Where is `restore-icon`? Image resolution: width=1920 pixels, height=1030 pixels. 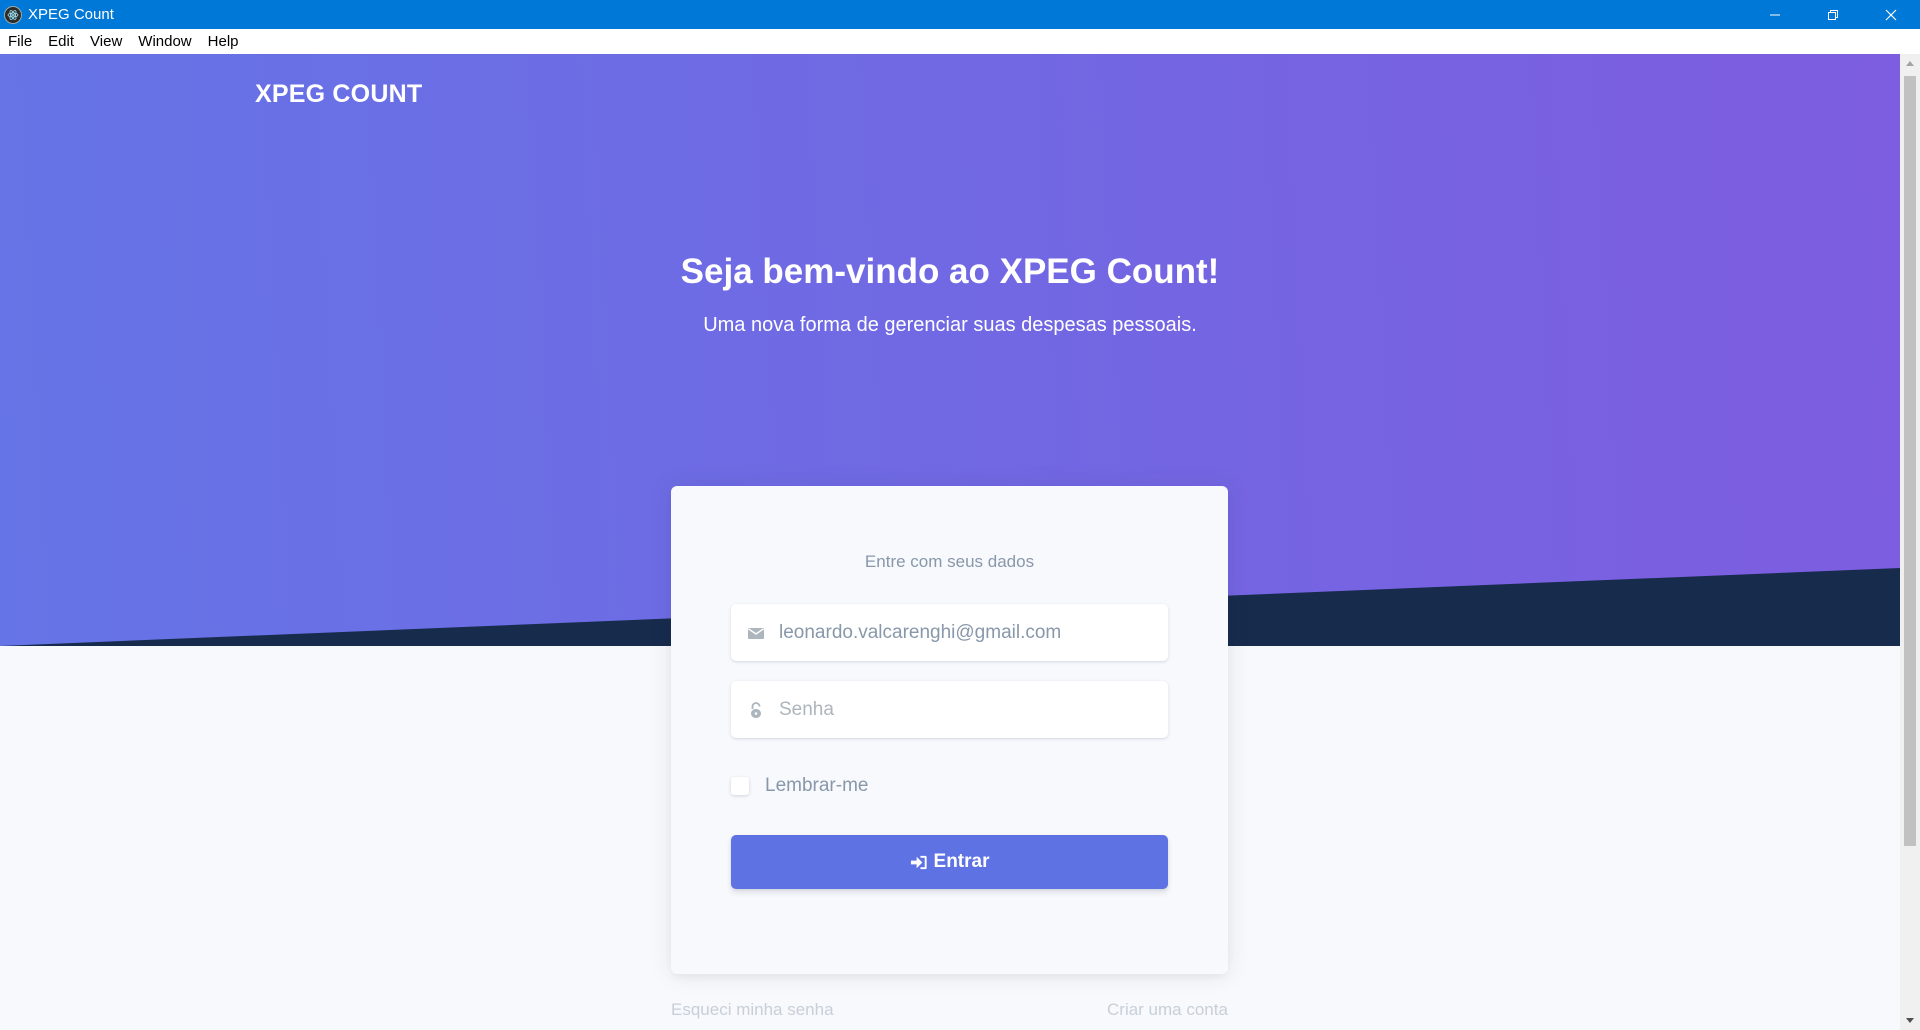
restore-icon is located at coordinates (1833, 14).